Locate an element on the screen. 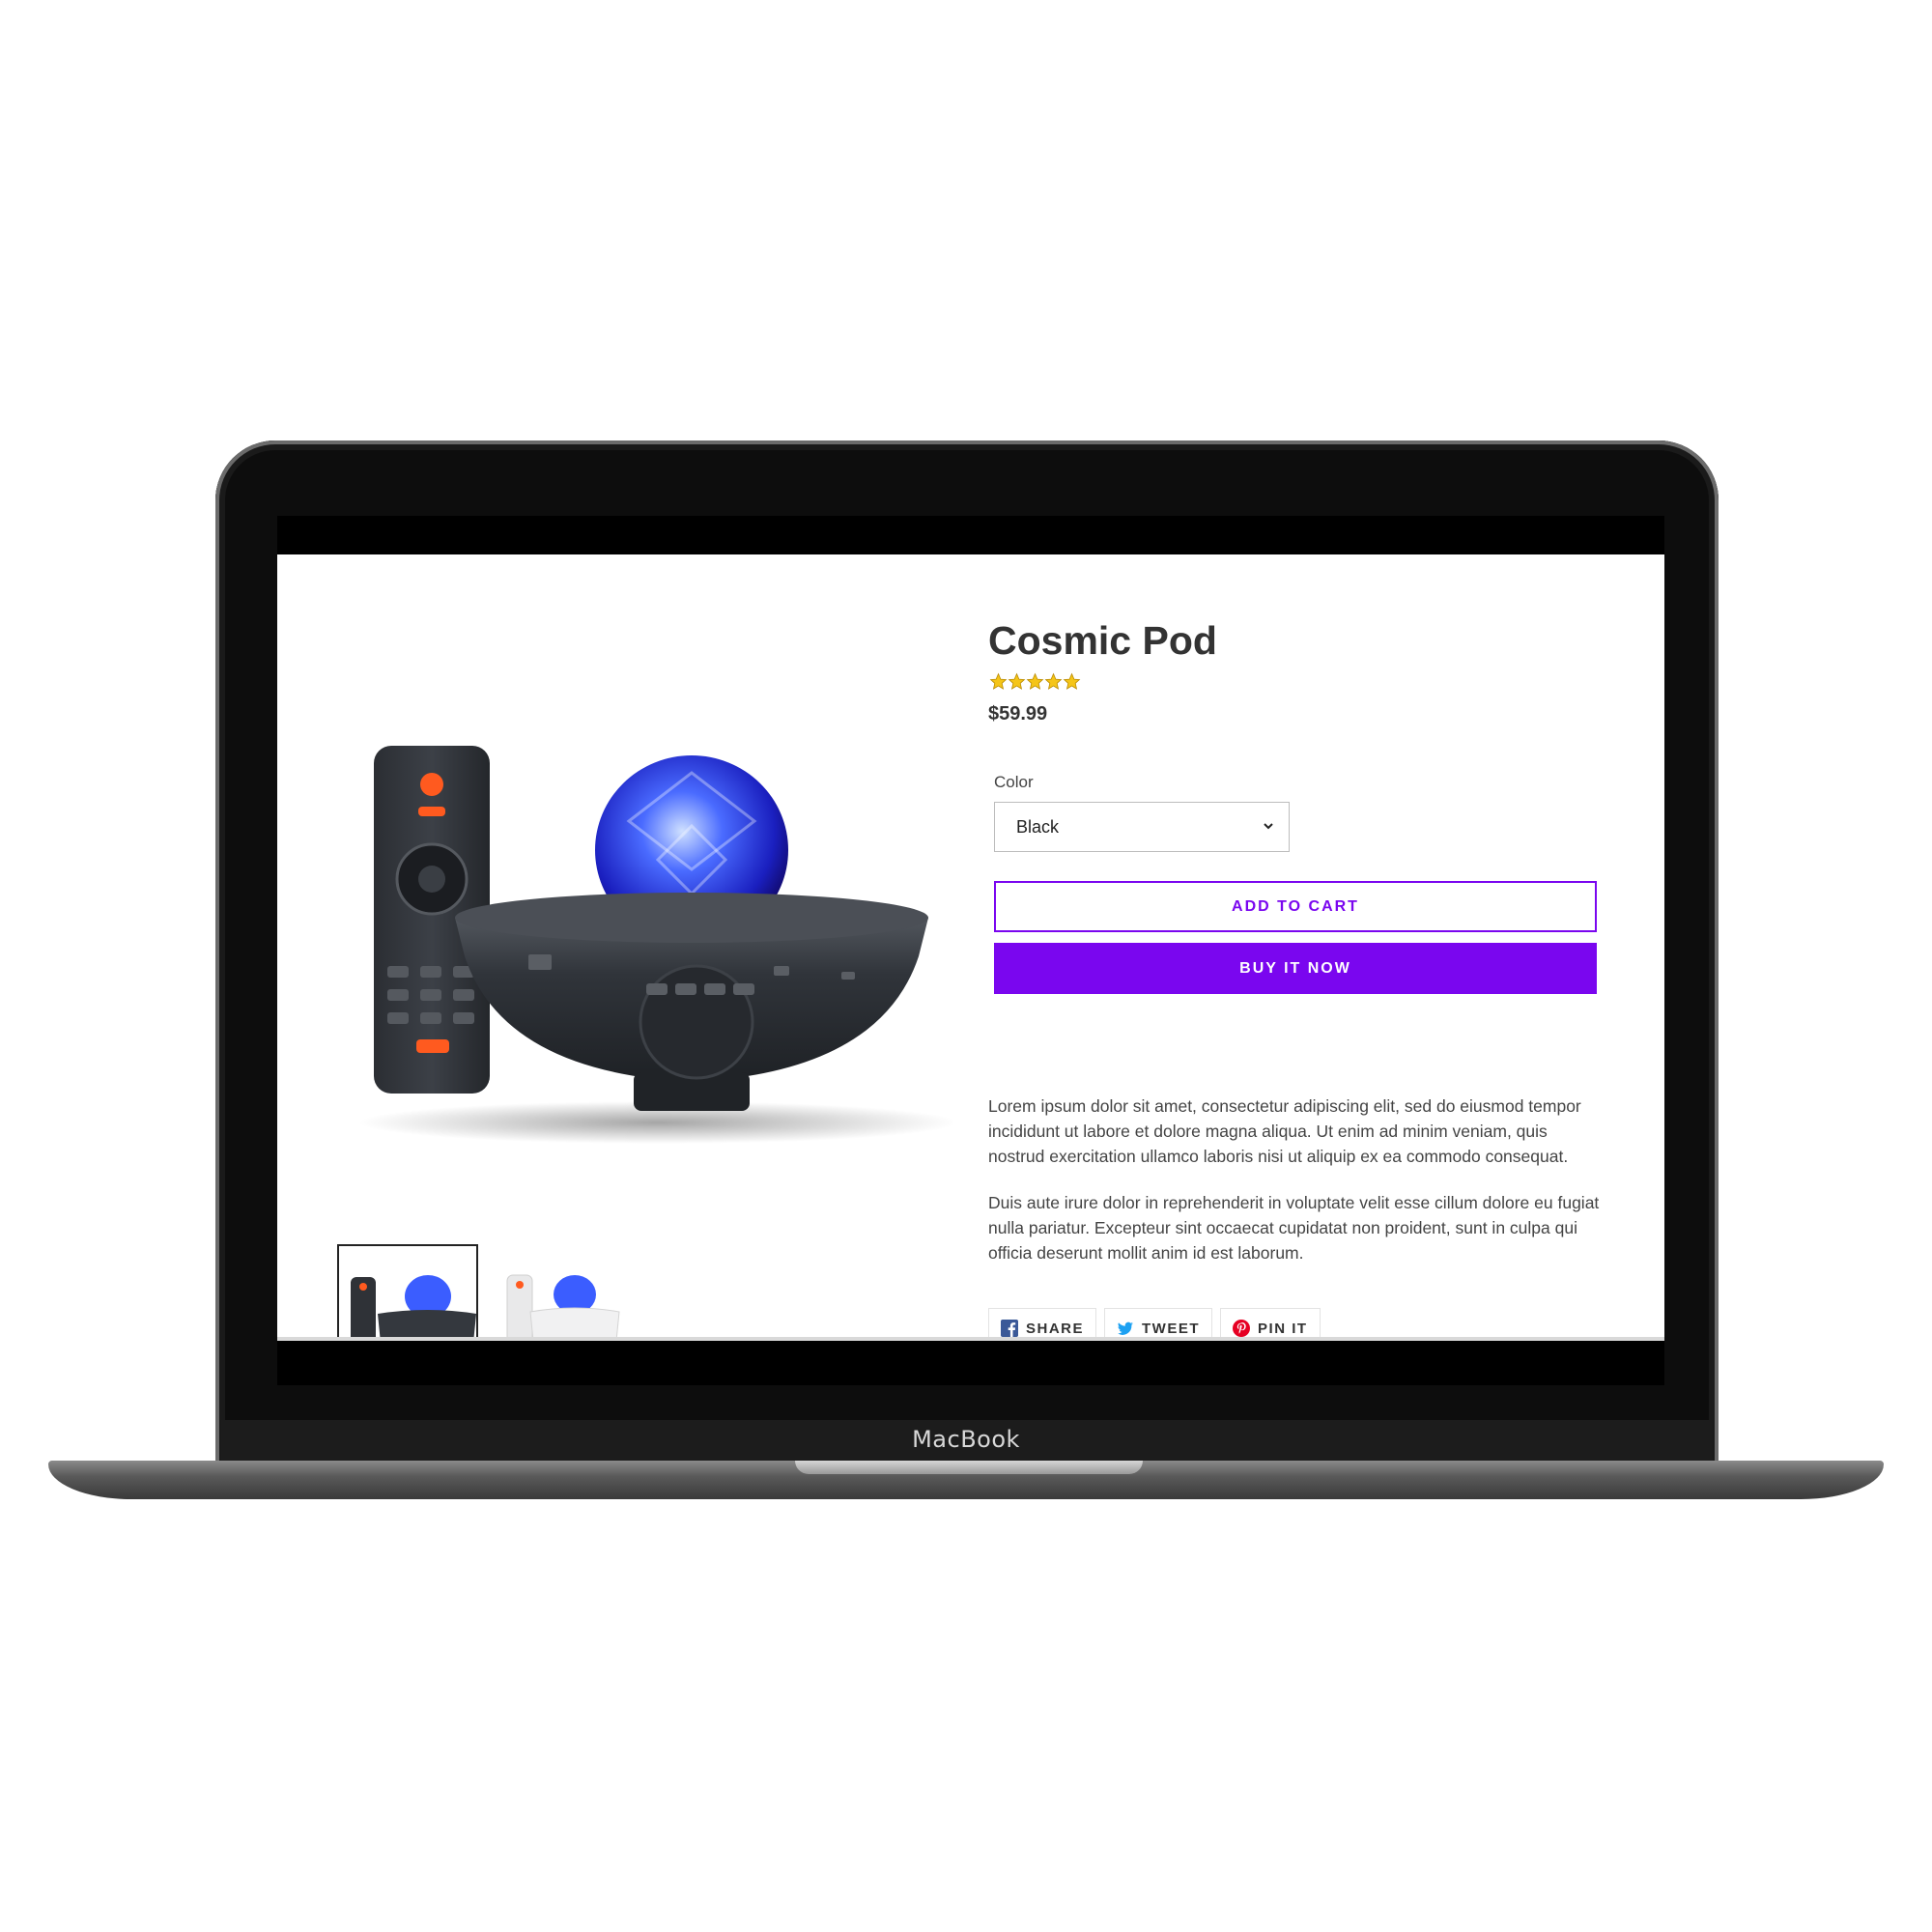  page-bottom-edge is located at coordinates (970, 1339).